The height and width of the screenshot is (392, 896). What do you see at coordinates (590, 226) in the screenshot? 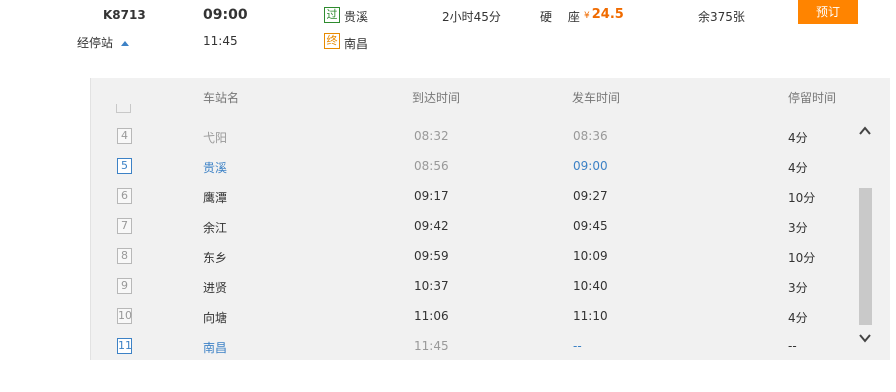
I see `stop-depart-time: 09:45` at bounding box center [590, 226].